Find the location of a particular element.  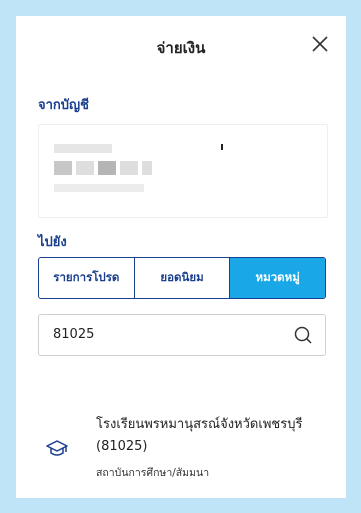

masked-mark is located at coordinates (222, 147).